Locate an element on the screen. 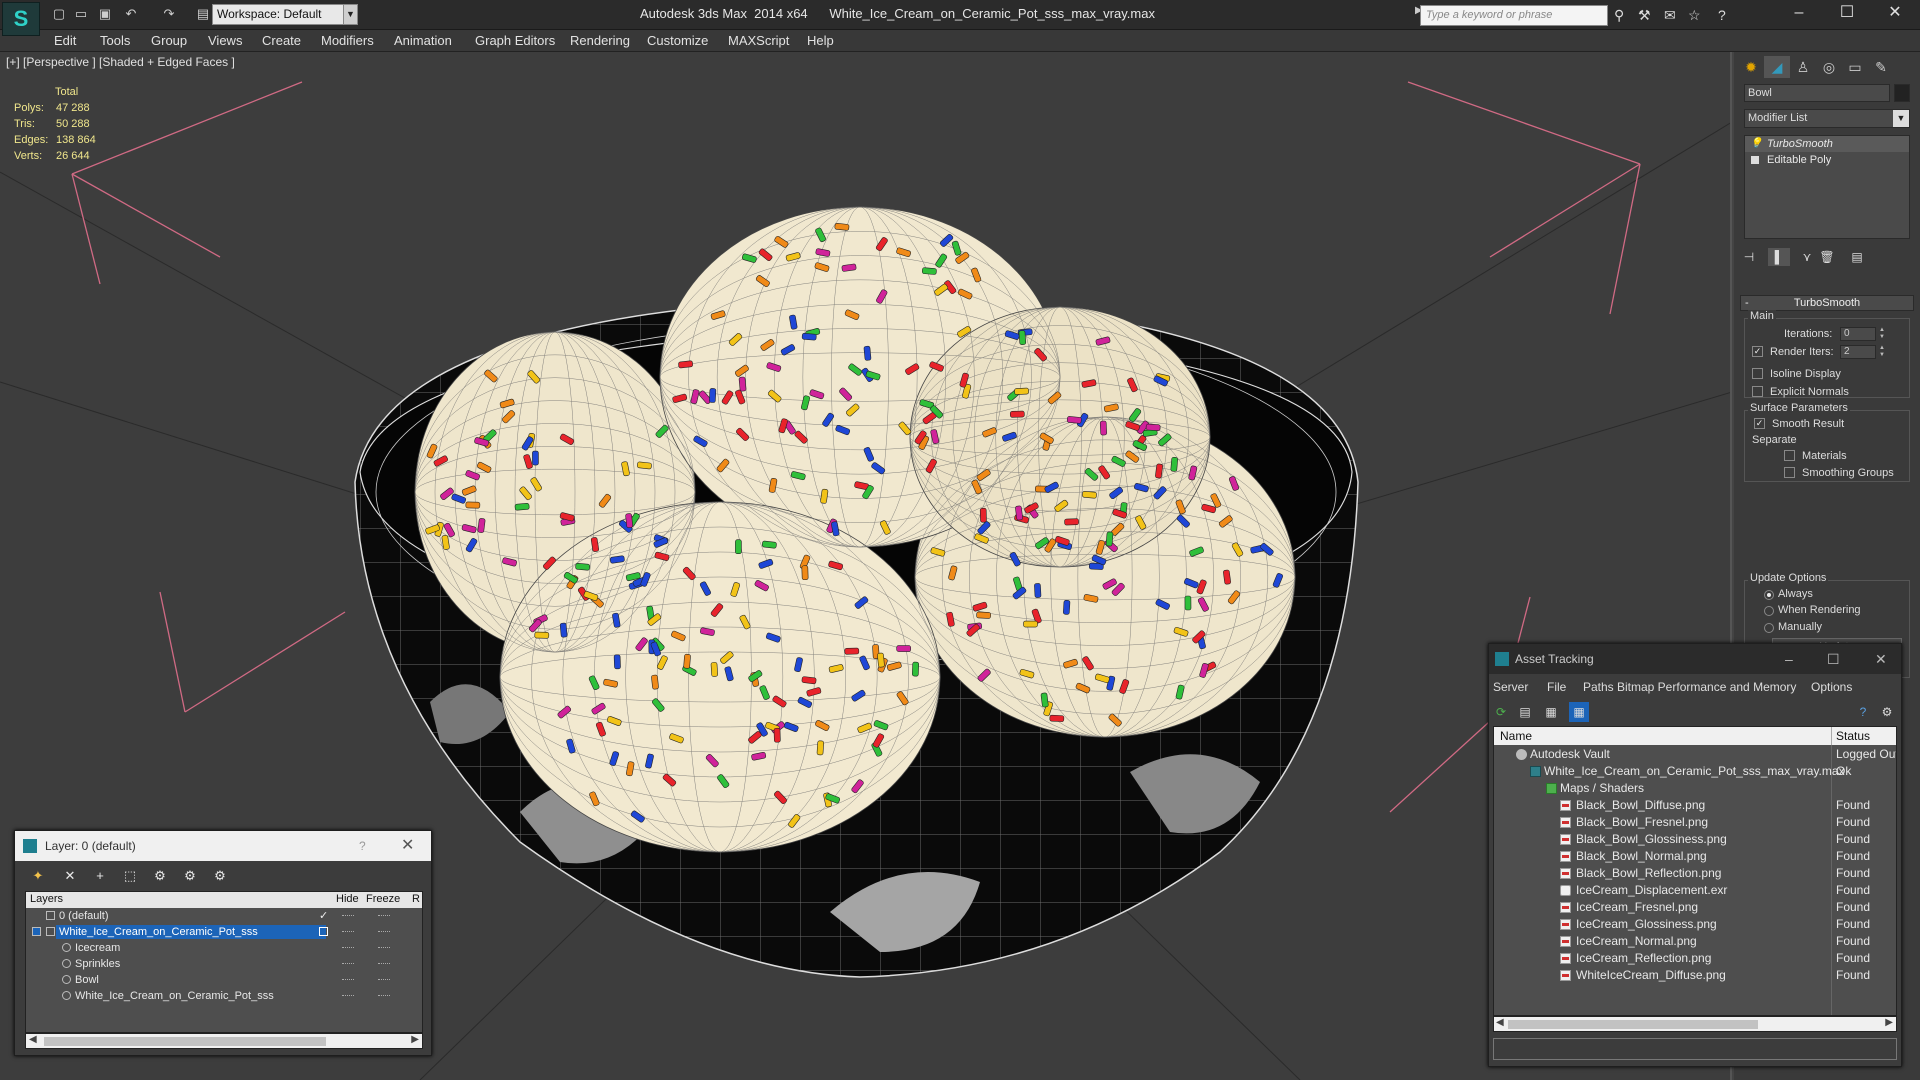  when-rendering-radio is located at coordinates (1769, 611).